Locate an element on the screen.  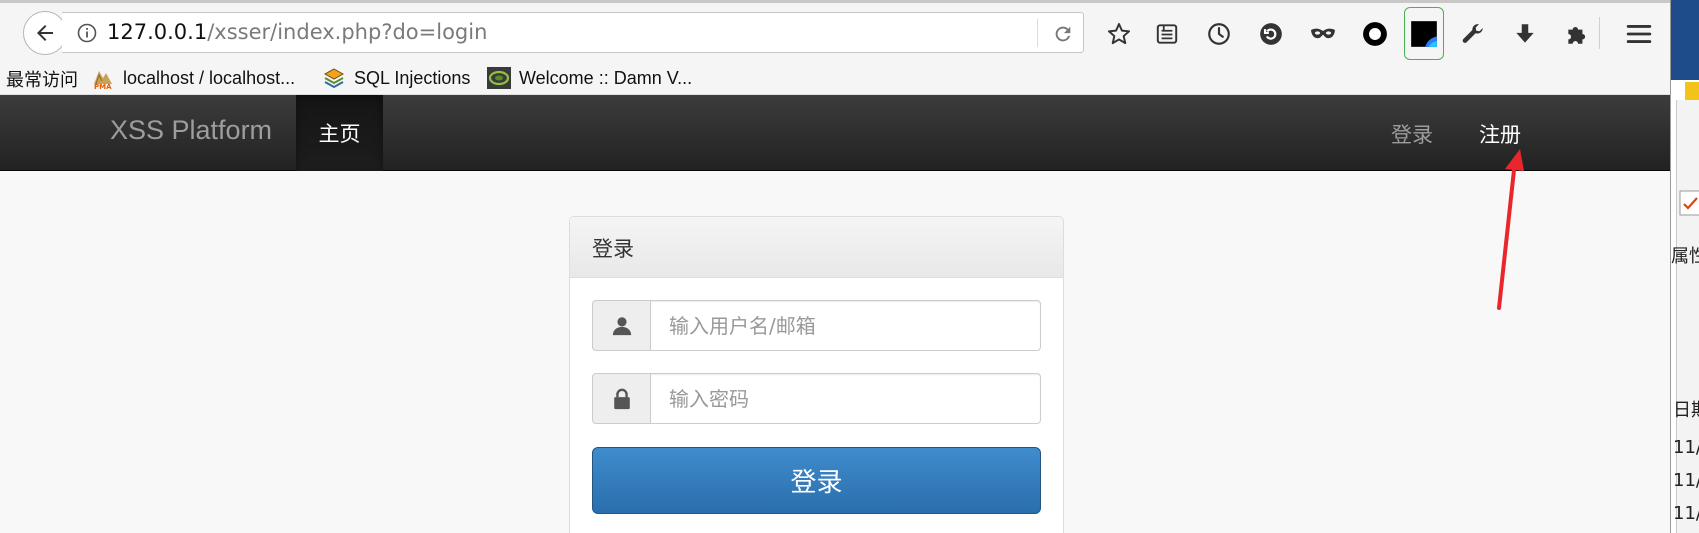
browser-toolbar: 127.0.0.1/xsser/index.php?do=login is located at coordinates (835, 30).